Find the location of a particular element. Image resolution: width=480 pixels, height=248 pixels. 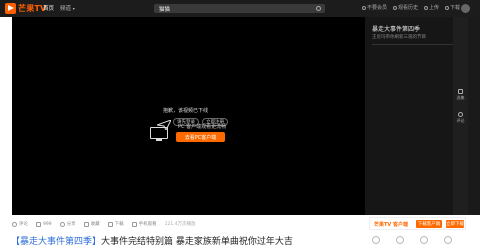

clock-icon is located at coordinates (395, 7).